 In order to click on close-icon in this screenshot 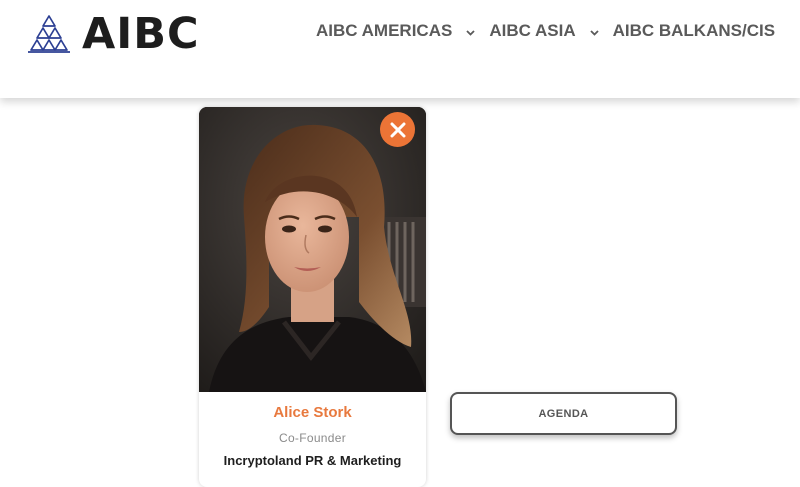, I will do `click(397, 129)`.